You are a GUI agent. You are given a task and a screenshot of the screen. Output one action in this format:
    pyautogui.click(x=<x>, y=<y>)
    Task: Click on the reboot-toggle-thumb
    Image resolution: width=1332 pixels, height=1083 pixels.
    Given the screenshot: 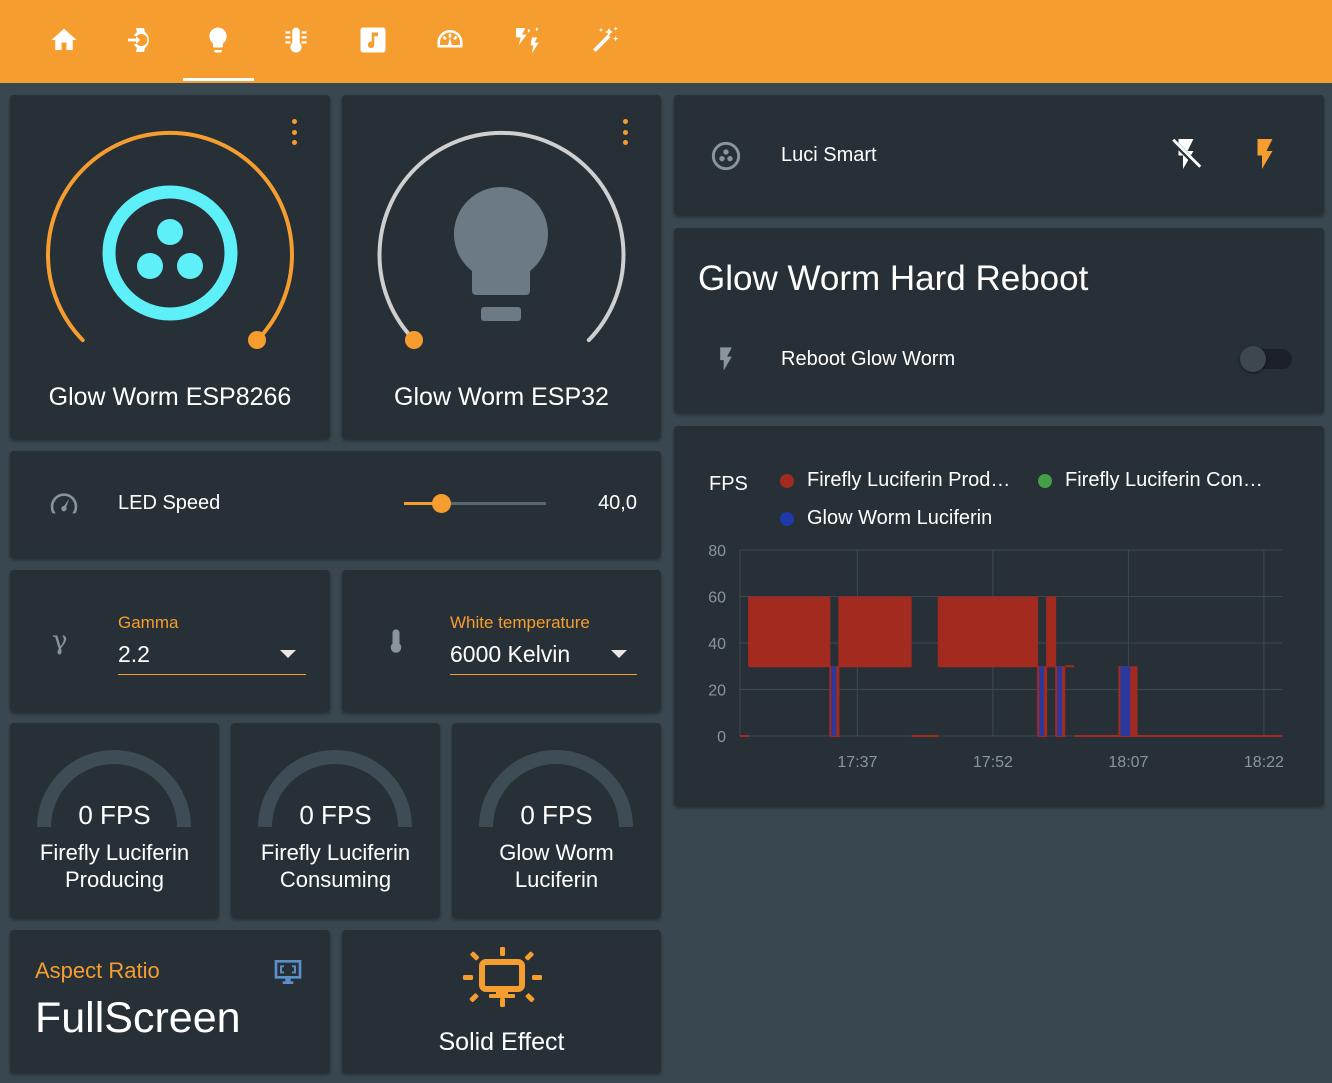 What is the action you would take?
    pyautogui.click(x=1253, y=359)
    